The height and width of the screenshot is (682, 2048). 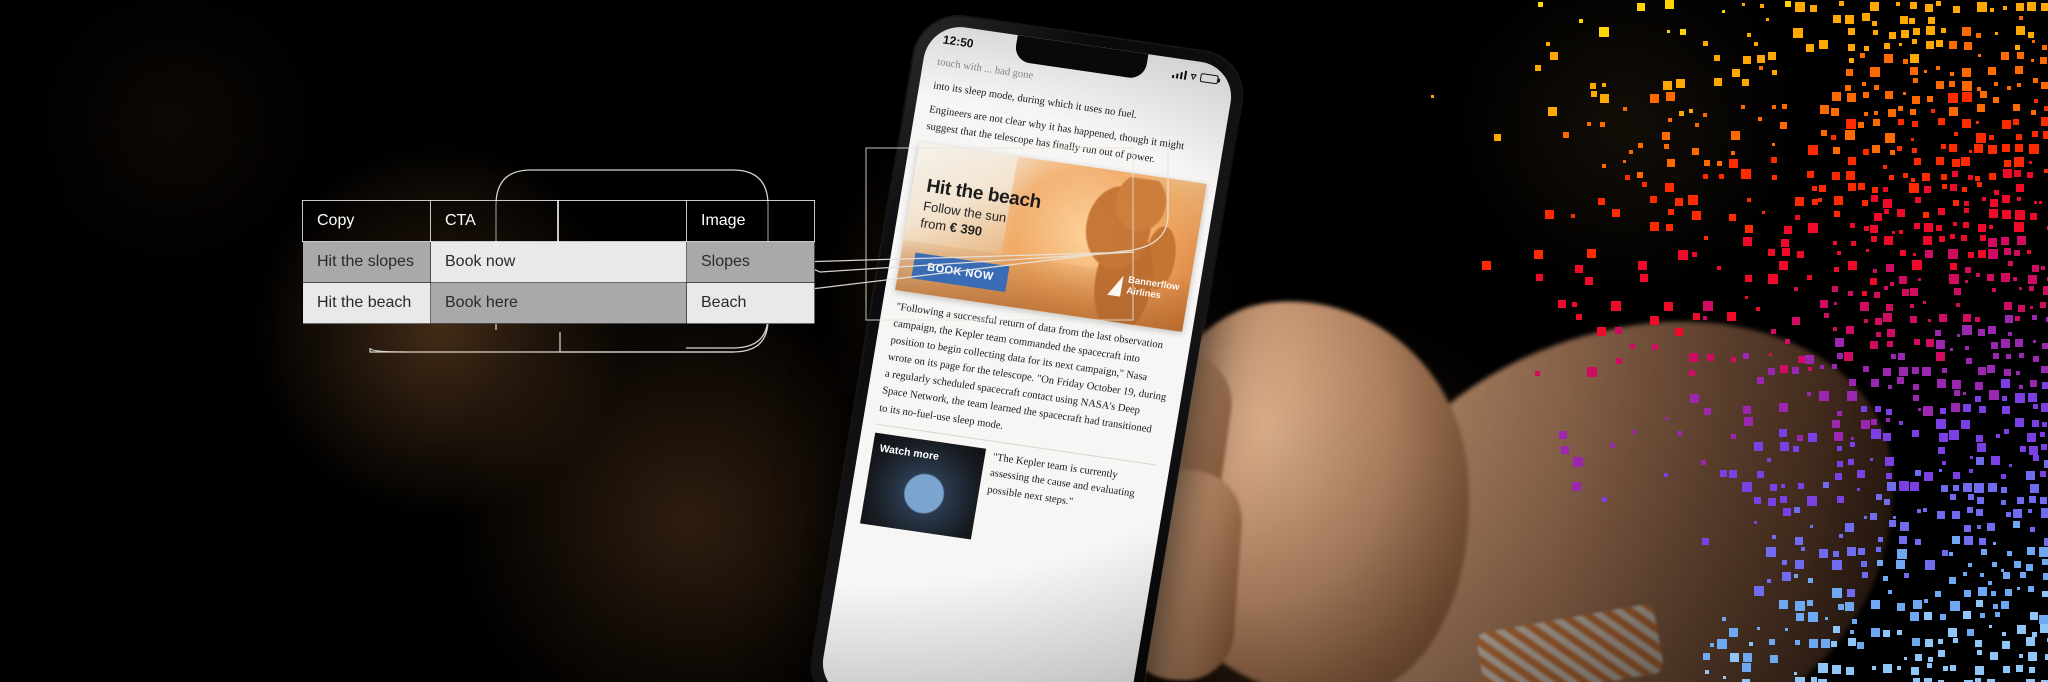 What do you see at coordinates (750, 262) in the screenshot?
I see `cell-image: Slopes` at bounding box center [750, 262].